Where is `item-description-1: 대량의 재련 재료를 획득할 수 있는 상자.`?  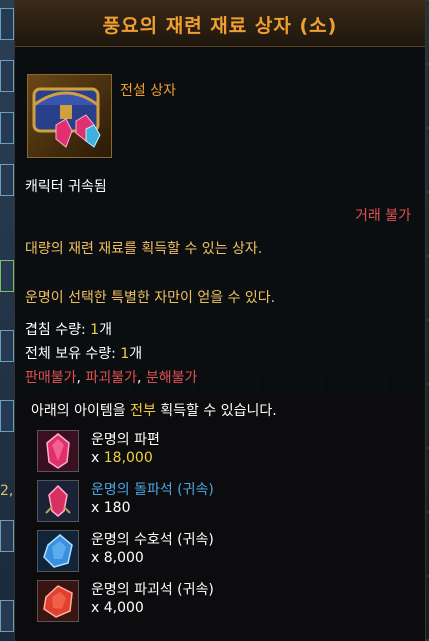
item-description-1: 대량의 재련 재료를 획득할 수 있는 상자. is located at coordinates (144, 249).